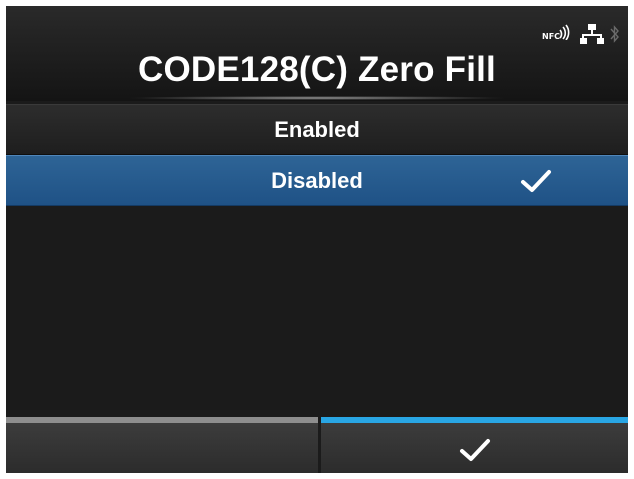 The height and width of the screenshot is (479, 634). I want to click on option-disabled: Disabled, so click(317, 180).